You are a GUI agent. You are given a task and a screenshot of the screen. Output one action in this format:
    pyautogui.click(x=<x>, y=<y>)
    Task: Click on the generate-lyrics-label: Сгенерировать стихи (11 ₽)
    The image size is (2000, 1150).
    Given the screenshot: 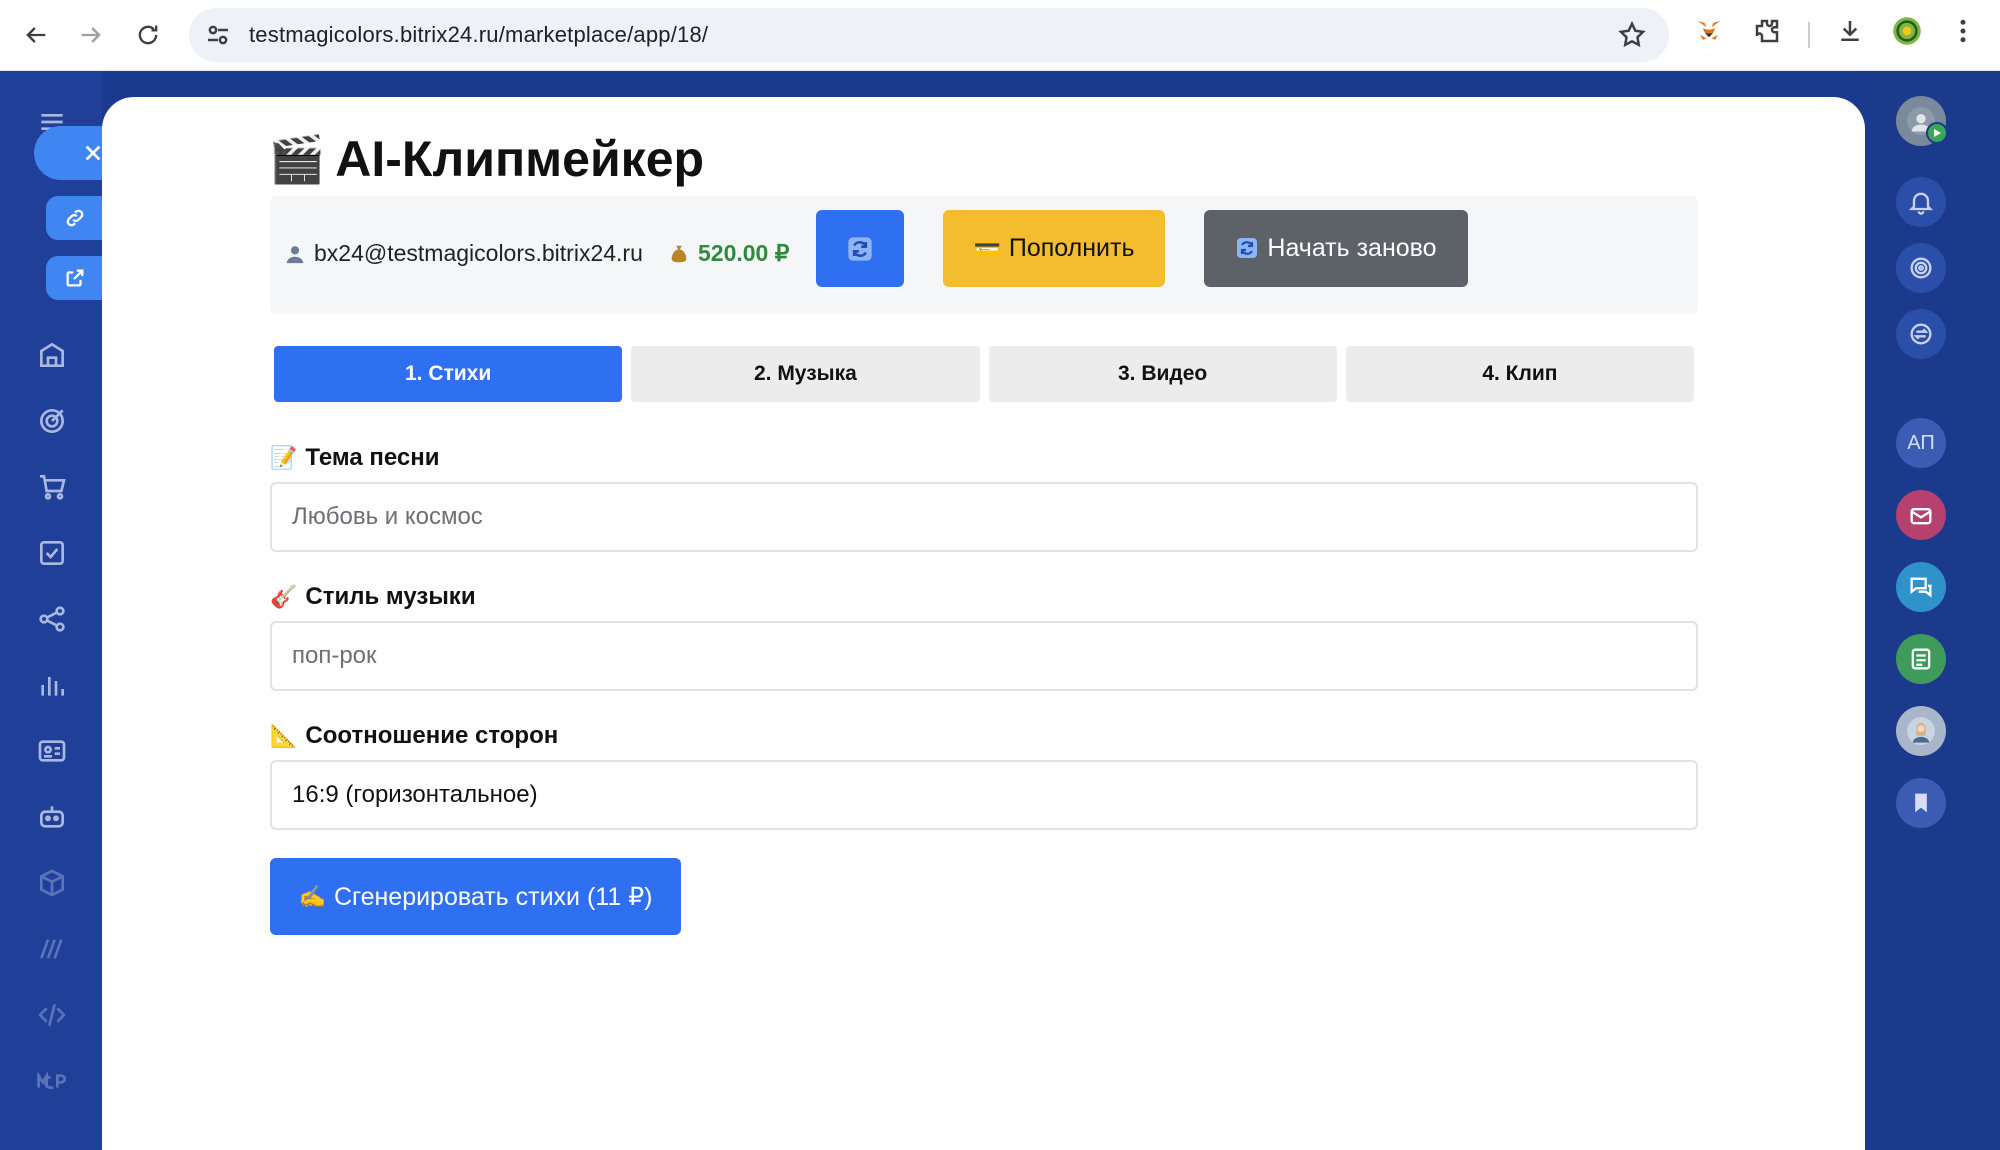 What is the action you would take?
    pyautogui.click(x=493, y=896)
    